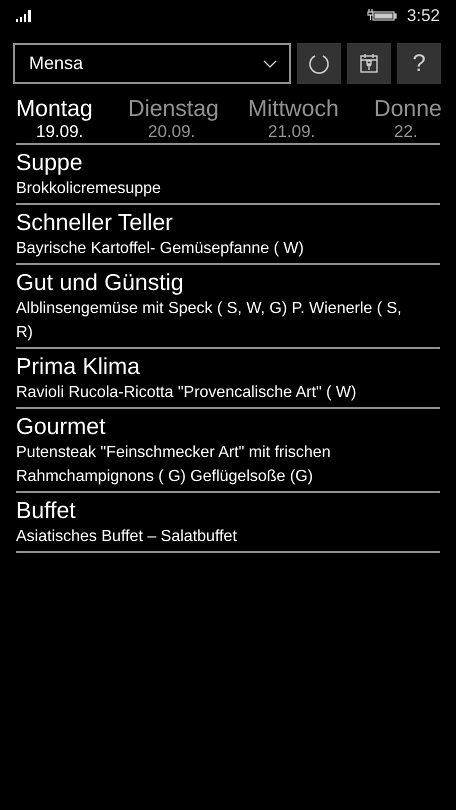 Image resolution: width=456 pixels, height=810 pixels. I want to click on menu-category: Suppe, so click(50, 162).